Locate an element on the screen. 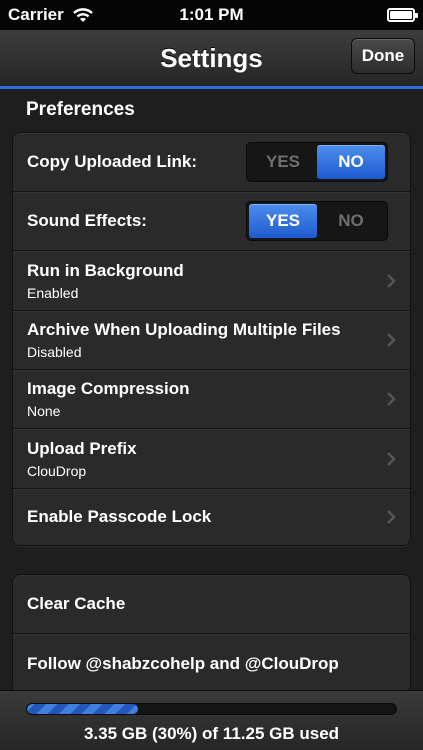  sound-effects-toggle: YES NO is located at coordinates (317, 221).